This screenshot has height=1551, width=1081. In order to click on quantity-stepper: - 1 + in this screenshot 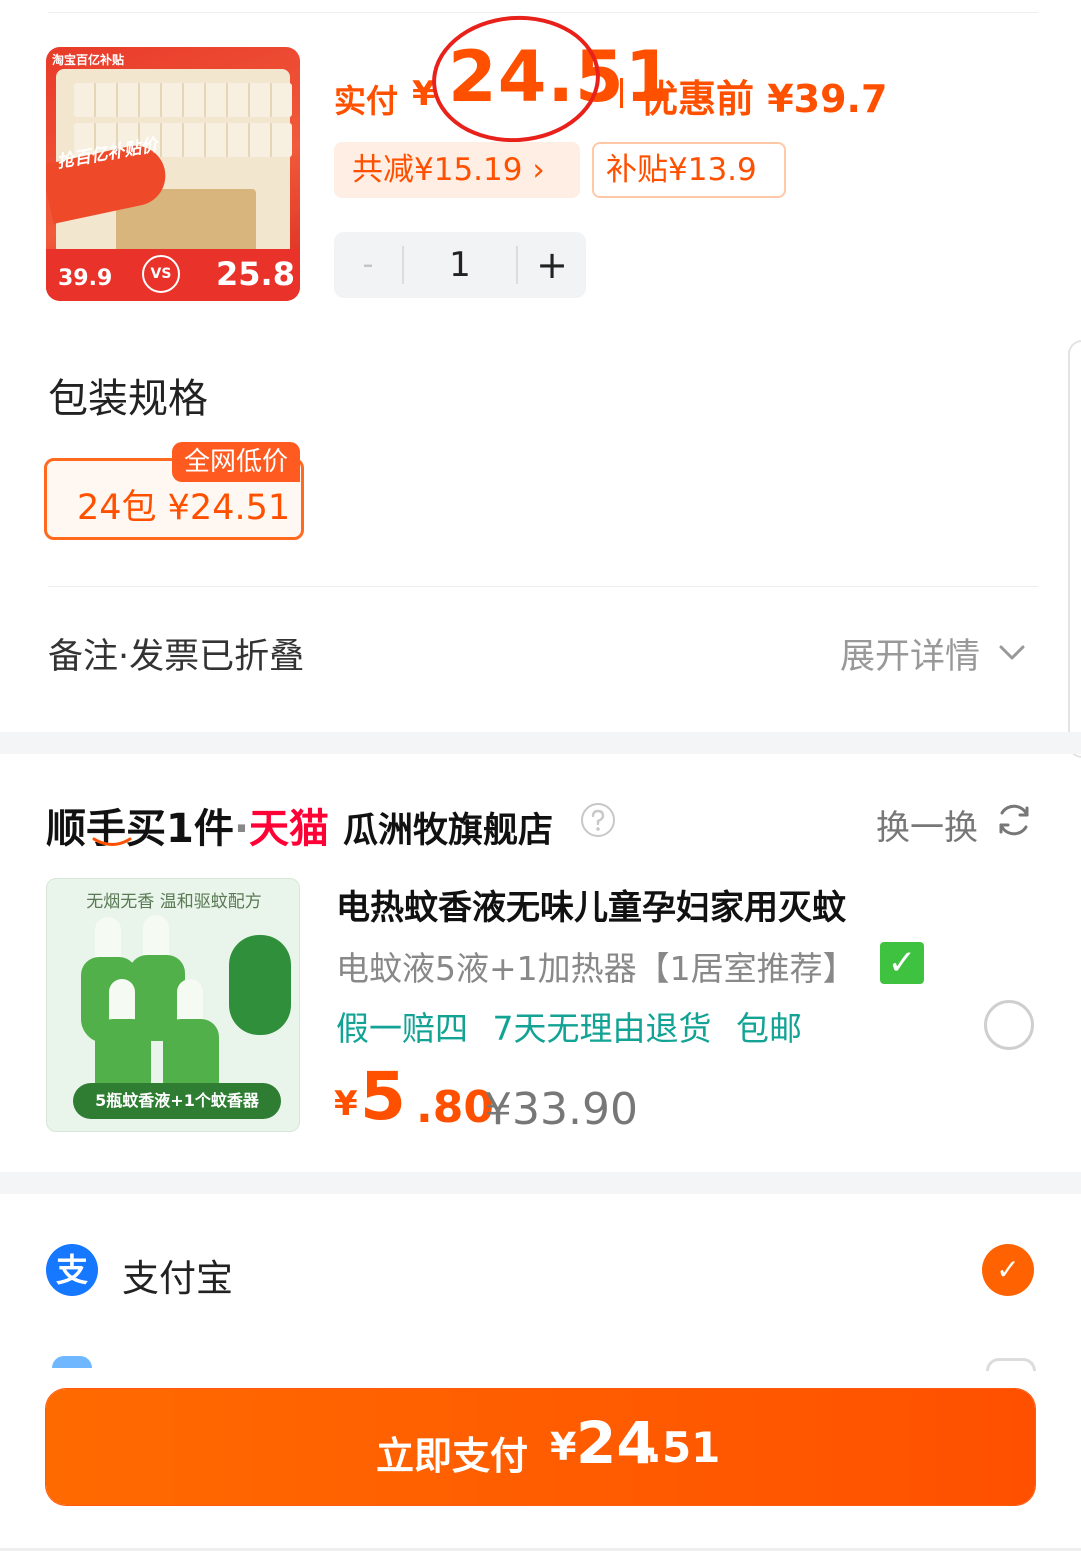, I will do `click(460, 265)`.